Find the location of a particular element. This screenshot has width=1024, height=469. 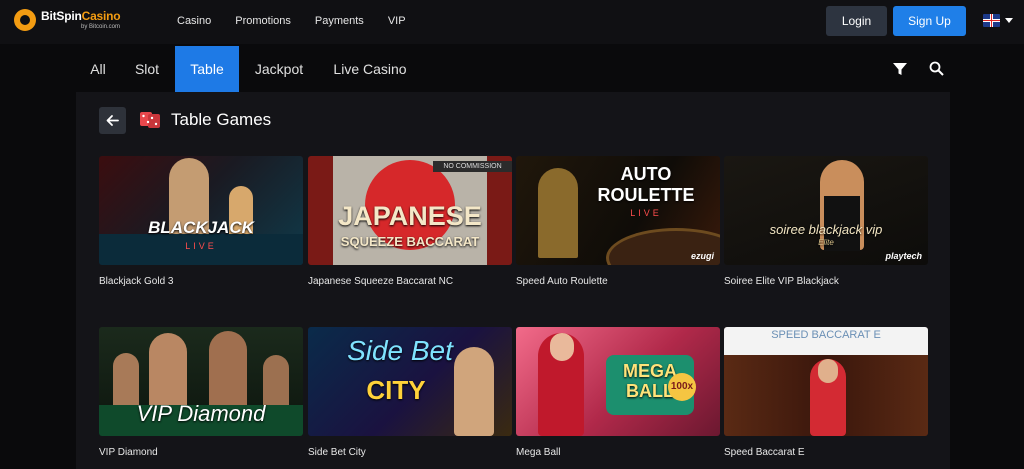

game-card-speed-baccarat-e: SPEED BACCARAT E is located at coordinates (826, 381).